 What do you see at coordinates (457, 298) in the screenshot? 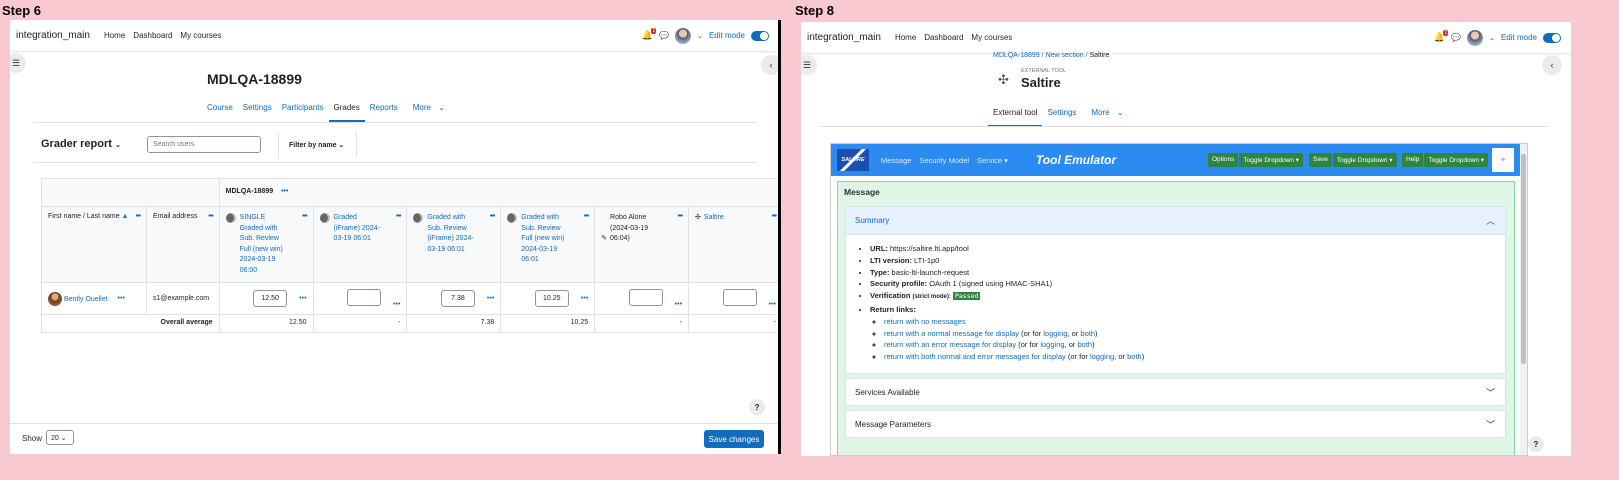
I see `grade-input: 7.38` at bounding box center [457, 298].